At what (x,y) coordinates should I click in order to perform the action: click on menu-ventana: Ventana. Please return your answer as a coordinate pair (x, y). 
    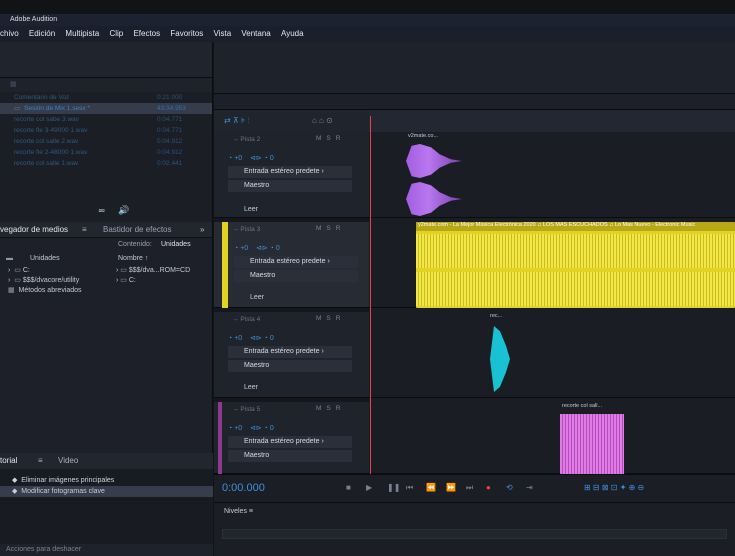
    Looking at the image, I should click on (255, 34).